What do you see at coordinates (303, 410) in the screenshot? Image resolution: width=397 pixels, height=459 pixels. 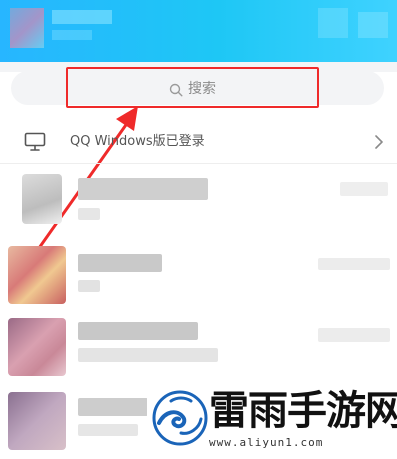 I see `watermark-title: 雷雨手游网` at bounding box center [303, 410].